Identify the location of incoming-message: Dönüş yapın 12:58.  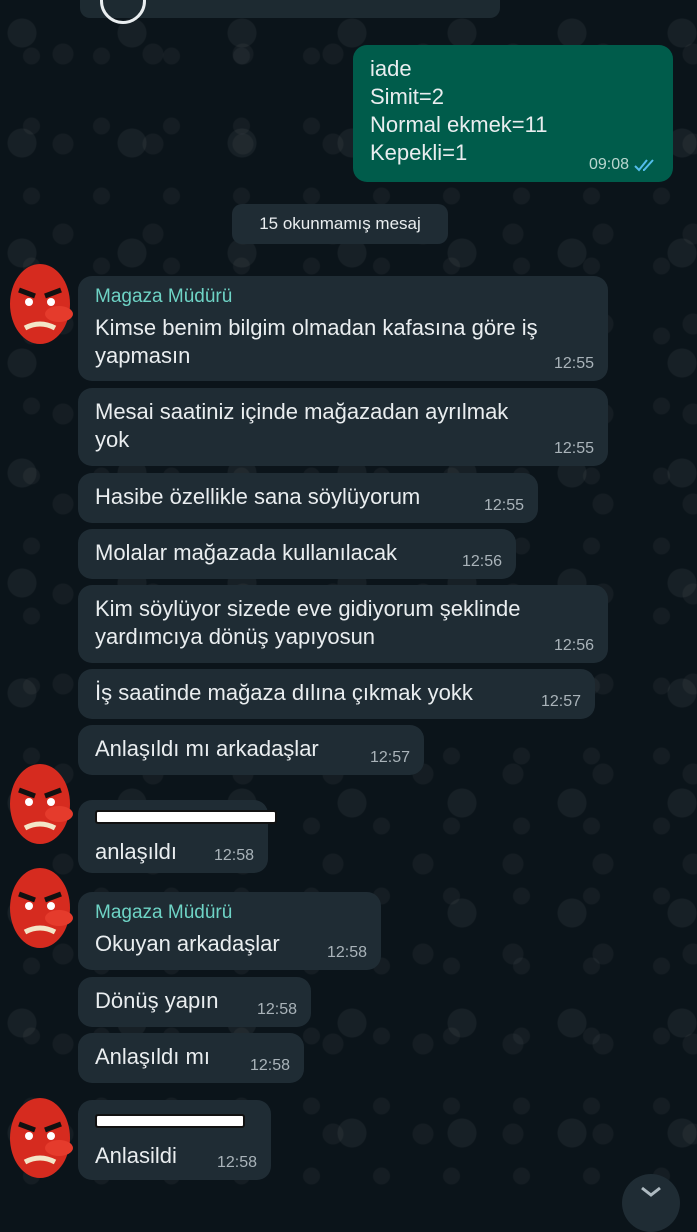
(194, 1002).